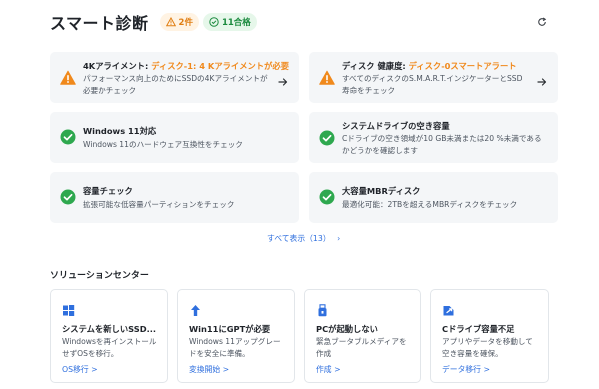 This screenshot has width=599, height=389. I want to click on windows-icon, so click(68, 309).